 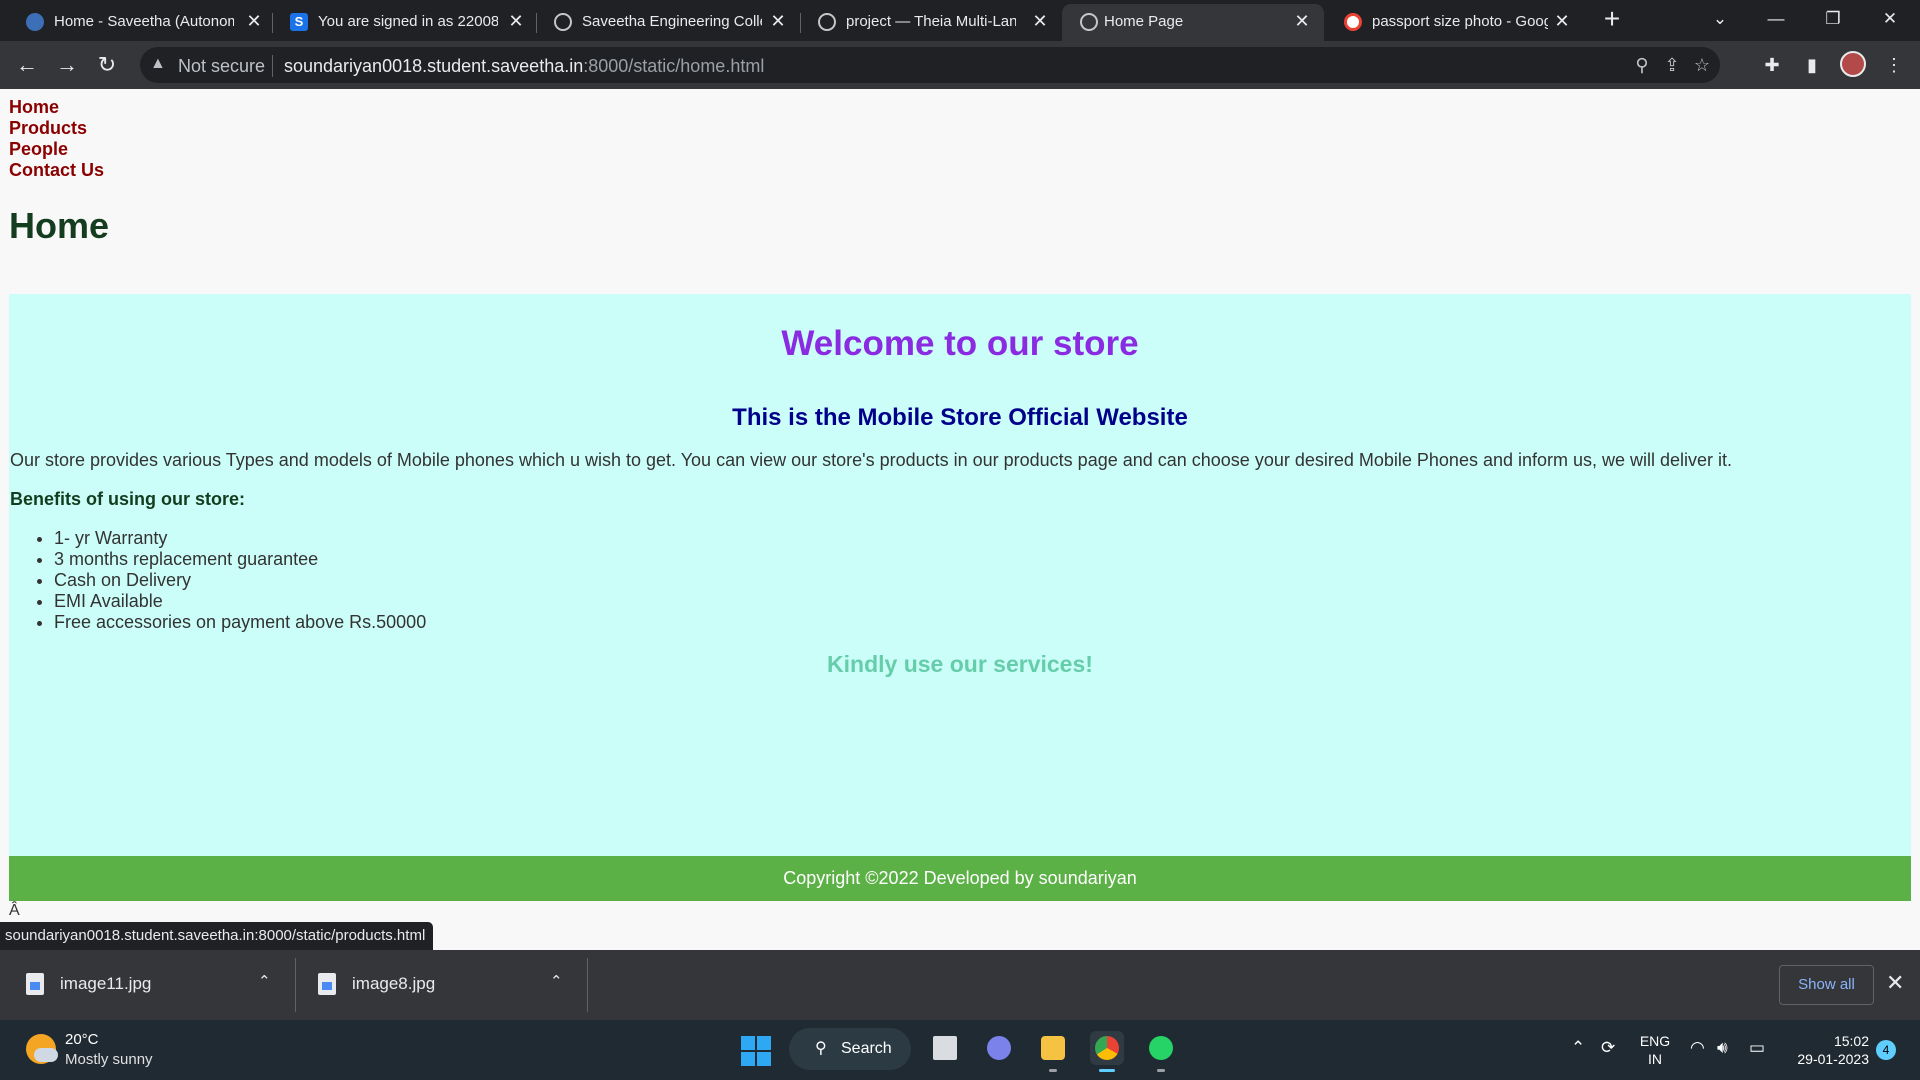 What do you see at coordinates (1772, 65) in the screenshot?
I see `extensions-puzzle-icon: ✚` at bounding box center [1772, 65].